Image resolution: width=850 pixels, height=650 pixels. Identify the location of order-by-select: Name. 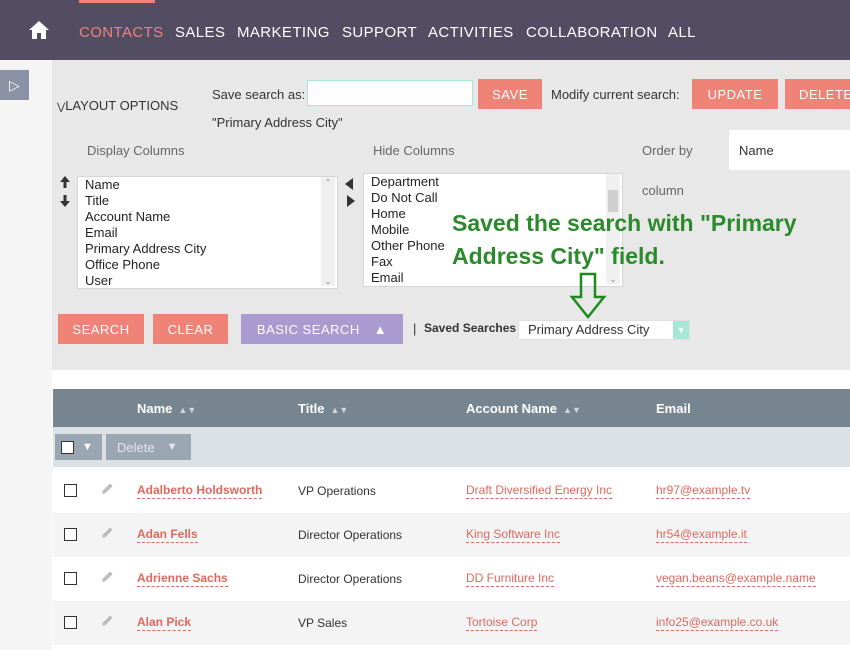
(789, 150).